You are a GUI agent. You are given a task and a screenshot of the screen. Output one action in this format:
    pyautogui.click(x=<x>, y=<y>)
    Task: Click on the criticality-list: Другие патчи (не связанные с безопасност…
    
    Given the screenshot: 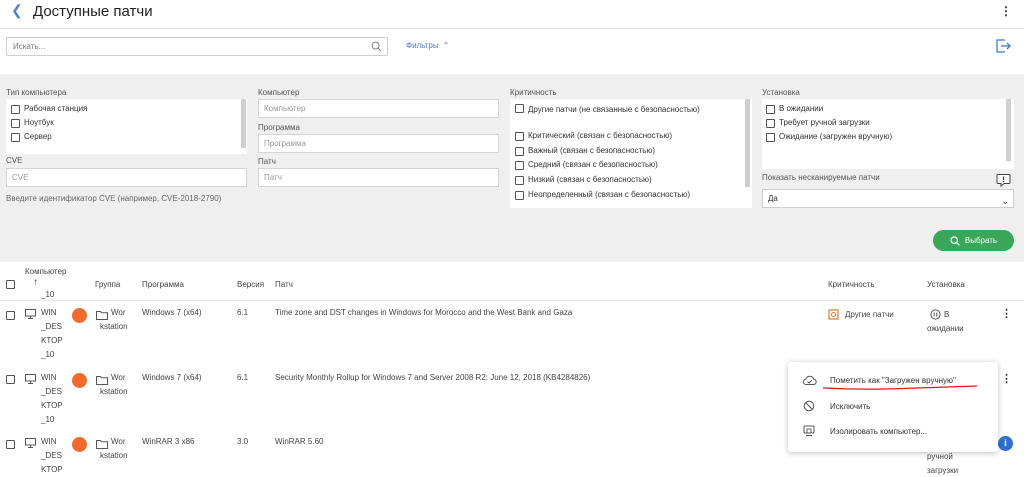 What is the action you would take?
    pyautogui.click(x=631, y=153)
    